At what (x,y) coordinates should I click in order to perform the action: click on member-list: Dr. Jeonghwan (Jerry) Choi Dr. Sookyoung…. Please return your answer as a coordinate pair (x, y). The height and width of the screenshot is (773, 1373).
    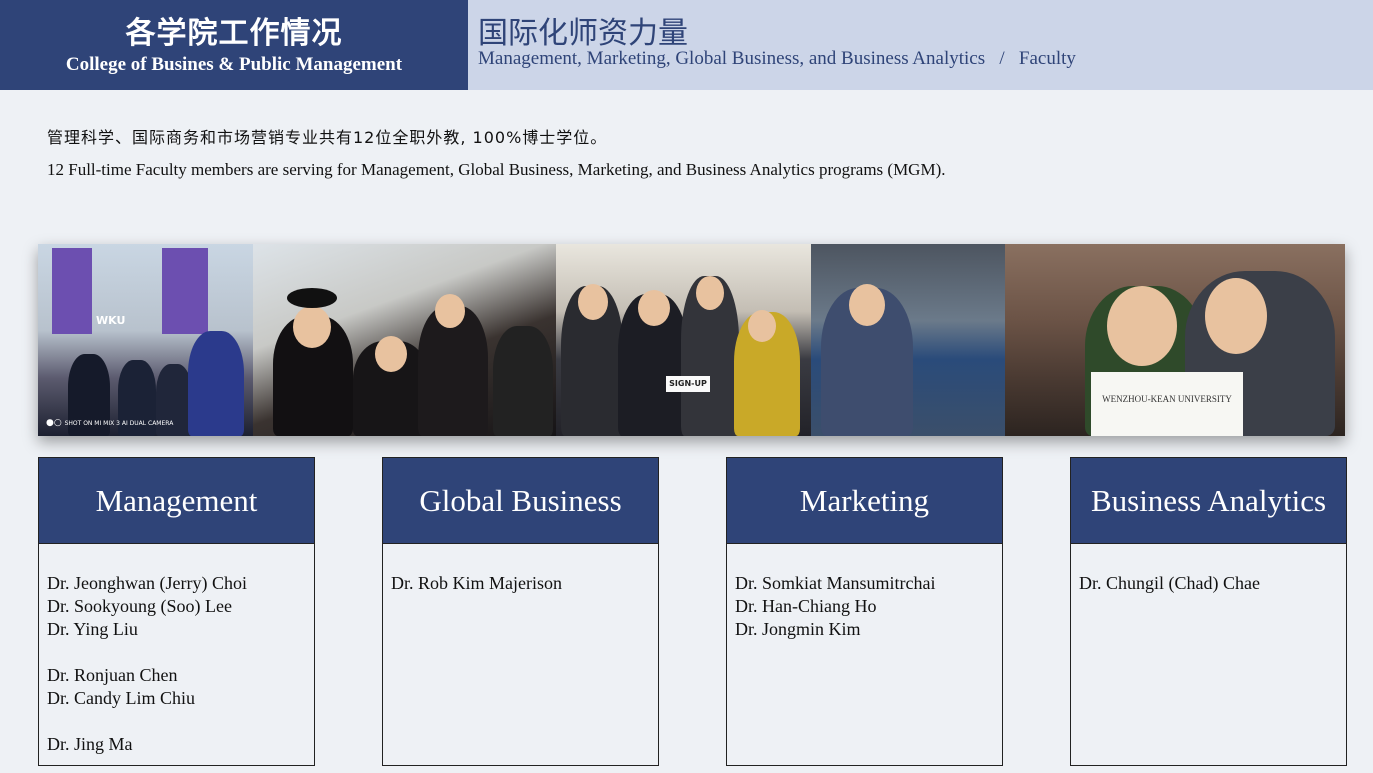
    Looking at the image, I should click on (176, 650).